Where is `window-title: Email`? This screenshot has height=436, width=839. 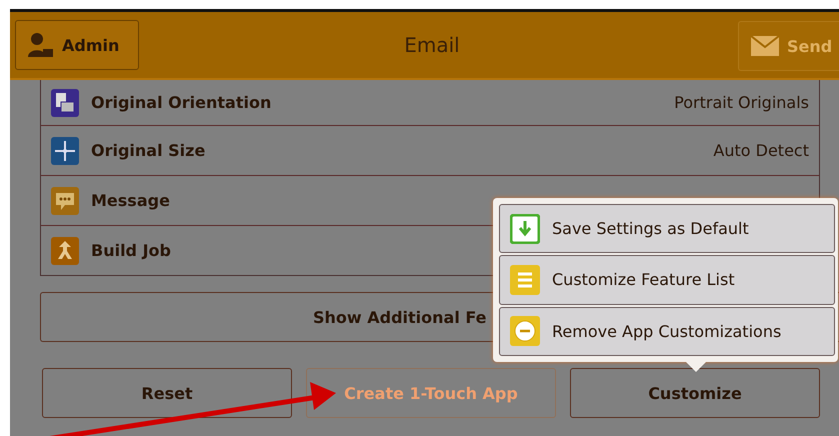
window-title: Email is located at coordinates (432, 45).